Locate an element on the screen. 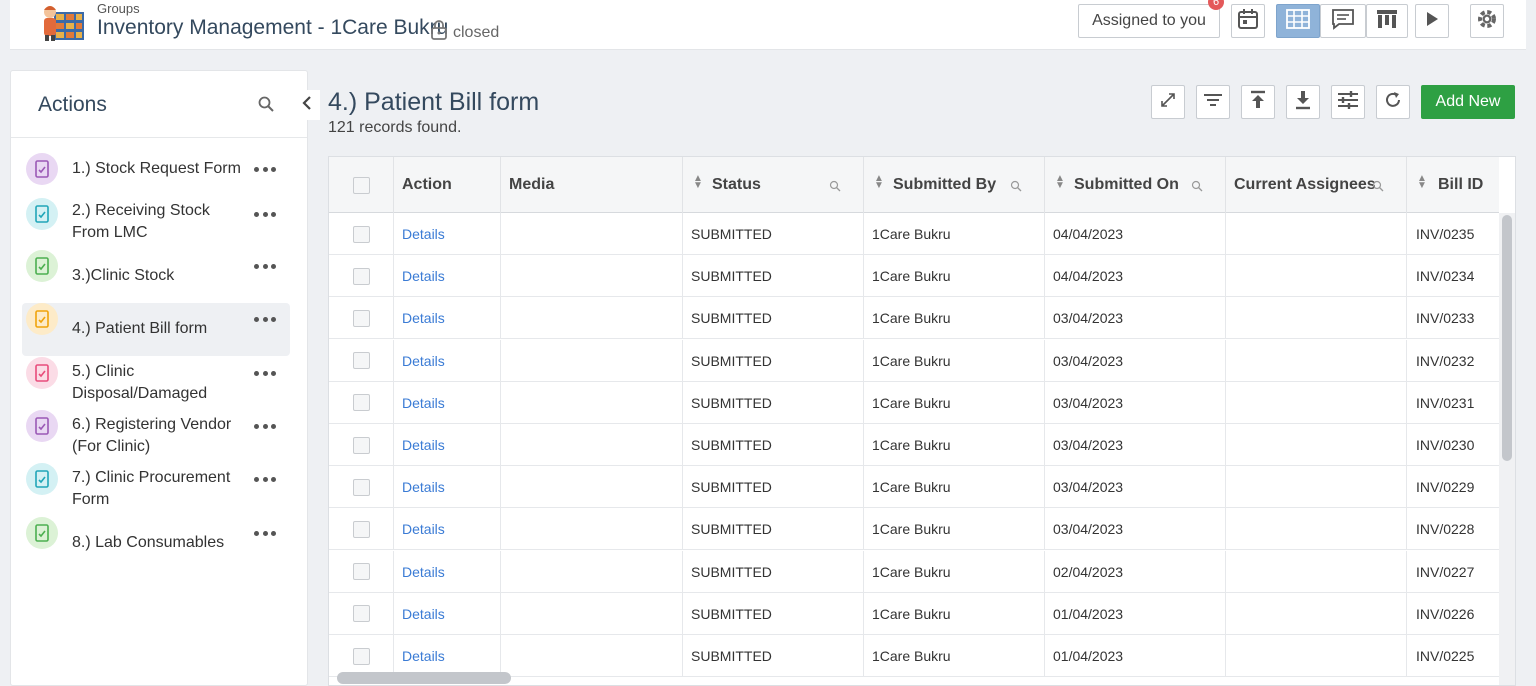 Image resolution: width=1536 pixels, height=686 pixels. upload-button is located at coordinates (1258, 102).